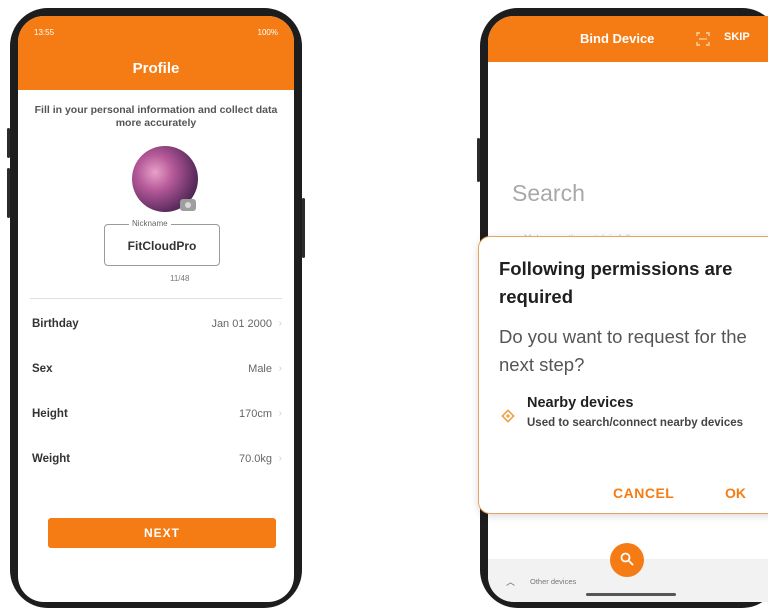 The image size is (768, 610). What do you see at coordinates (510, 581) in the screenshot?
I see `chevron-up-icon: ︿` at bounding box center [510, 581].